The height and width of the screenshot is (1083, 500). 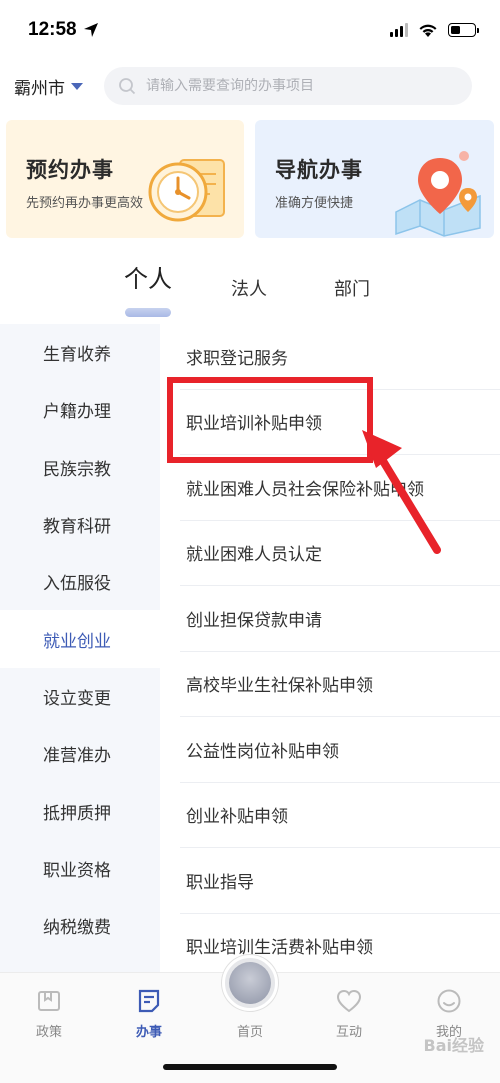 What do you see at coordinates (349, 1001) in the screenshot?
I see `heart-icon` at bounding box center [349, 1001].